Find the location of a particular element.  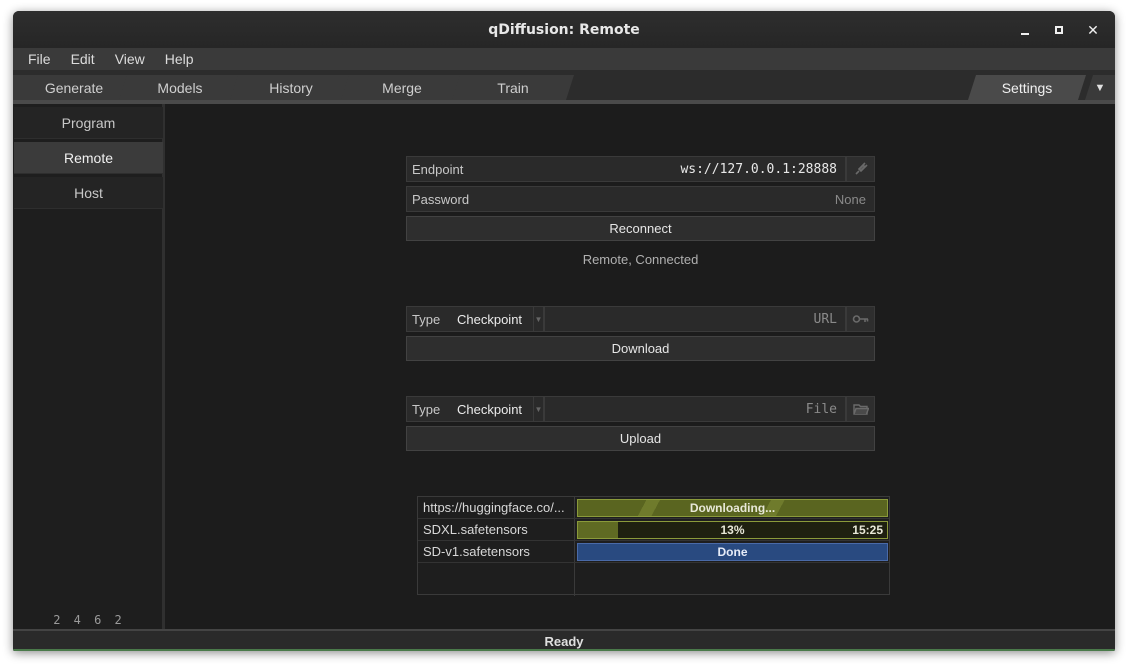

file-field is located at coordinates (695, 409).